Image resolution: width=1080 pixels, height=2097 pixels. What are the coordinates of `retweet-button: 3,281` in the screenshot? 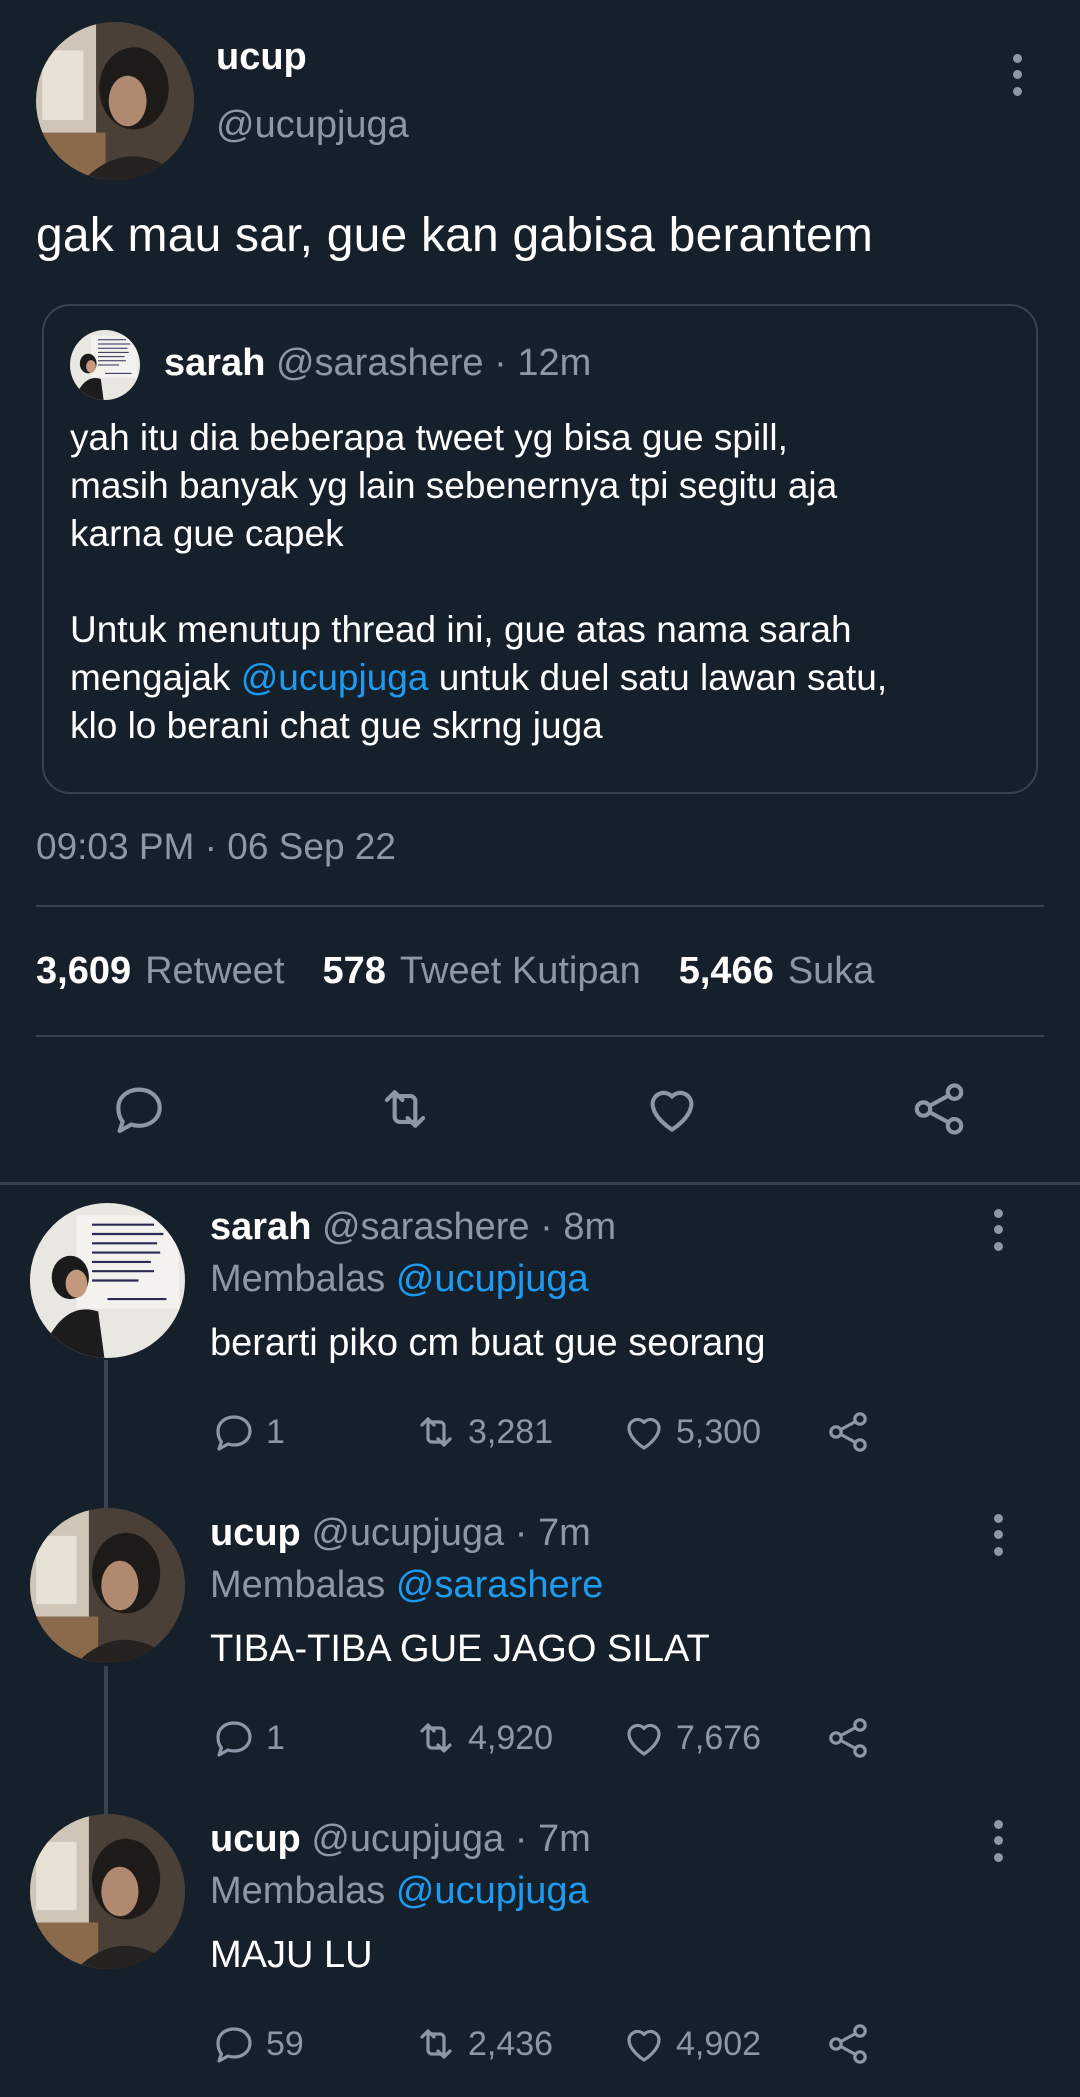 It's located at (482, 1432).